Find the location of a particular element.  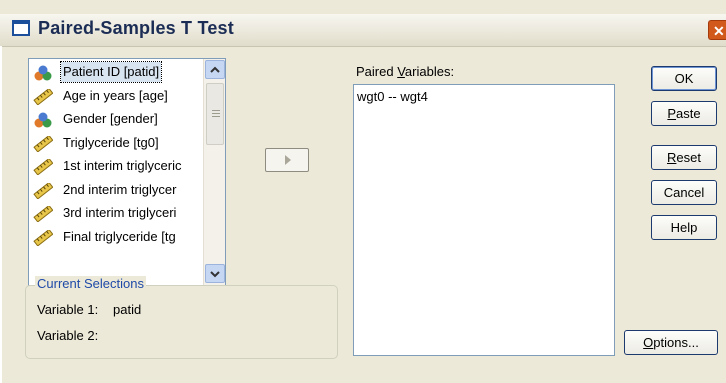

variable-label: 2nd interim triglycer is located at coordinates (120, 189).